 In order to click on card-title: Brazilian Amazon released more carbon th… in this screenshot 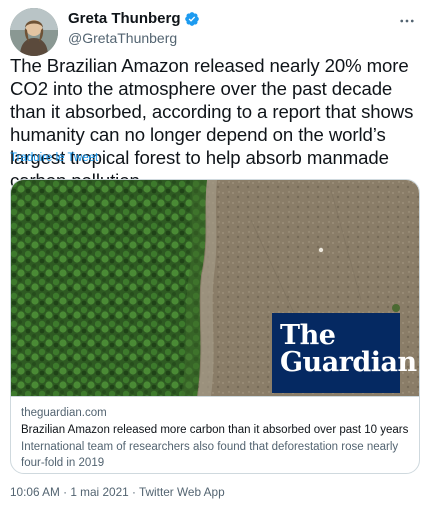, I will do `click(215, 430)`.